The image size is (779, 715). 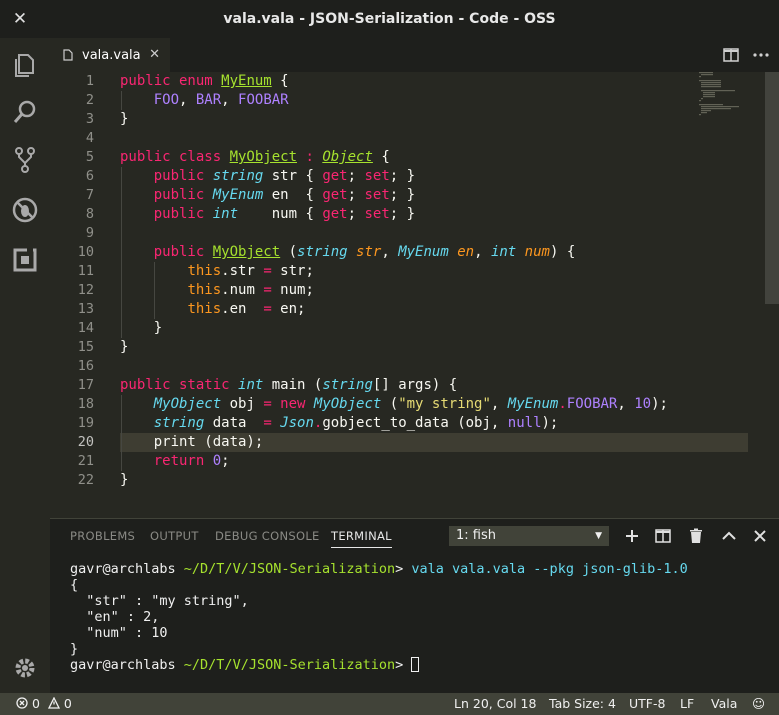 I want to click on code-line: public static int main (string[] args) {, so click(x=288, y=385).